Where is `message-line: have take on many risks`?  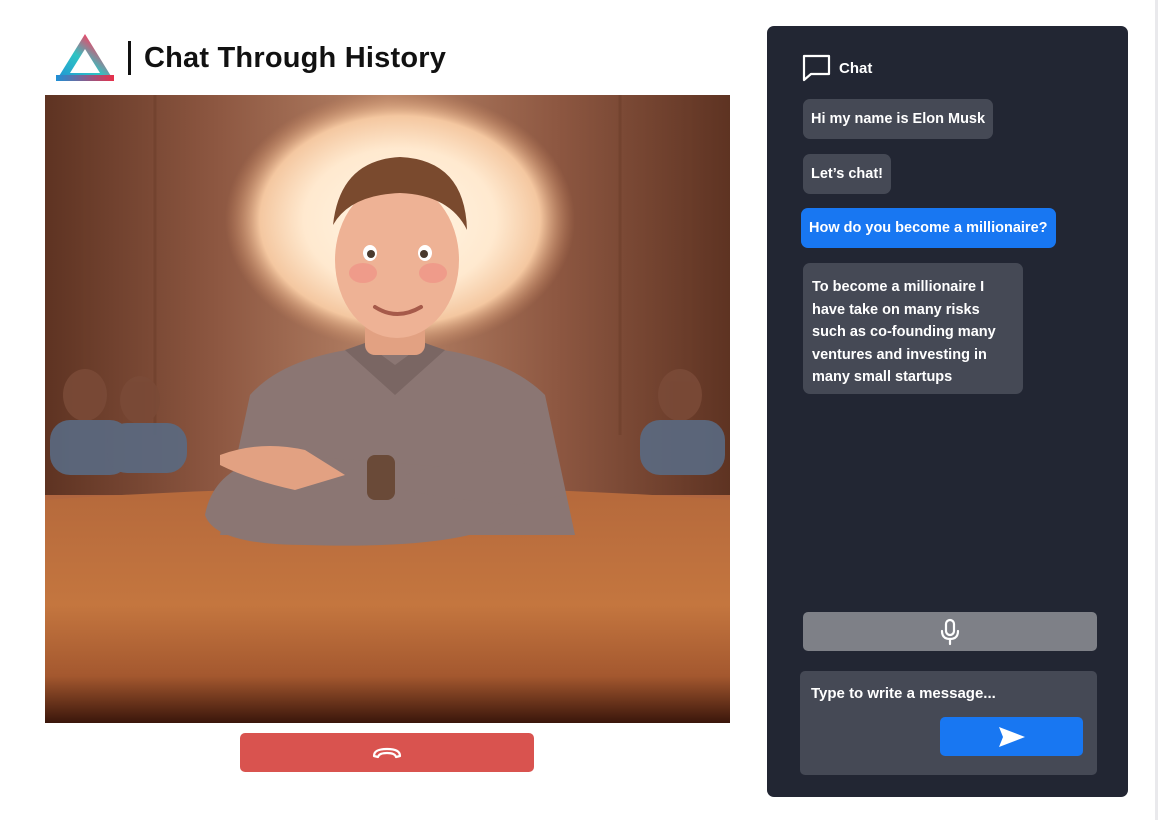
message-line: have take on many risks is located at coordinates (896, 309).